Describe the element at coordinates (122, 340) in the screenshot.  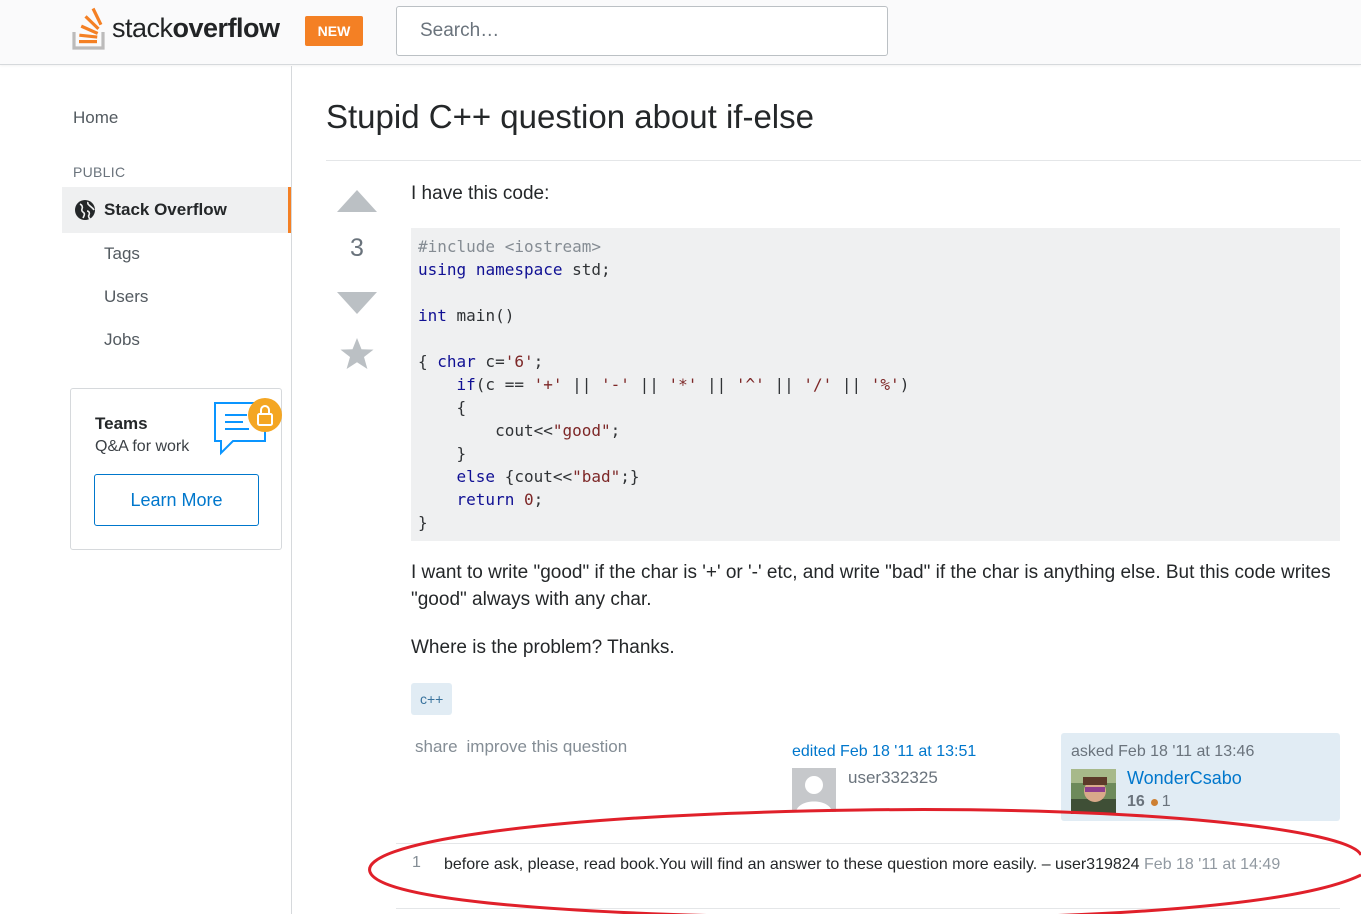
I see `sidebar-item-jobs: Jobs` at that location.